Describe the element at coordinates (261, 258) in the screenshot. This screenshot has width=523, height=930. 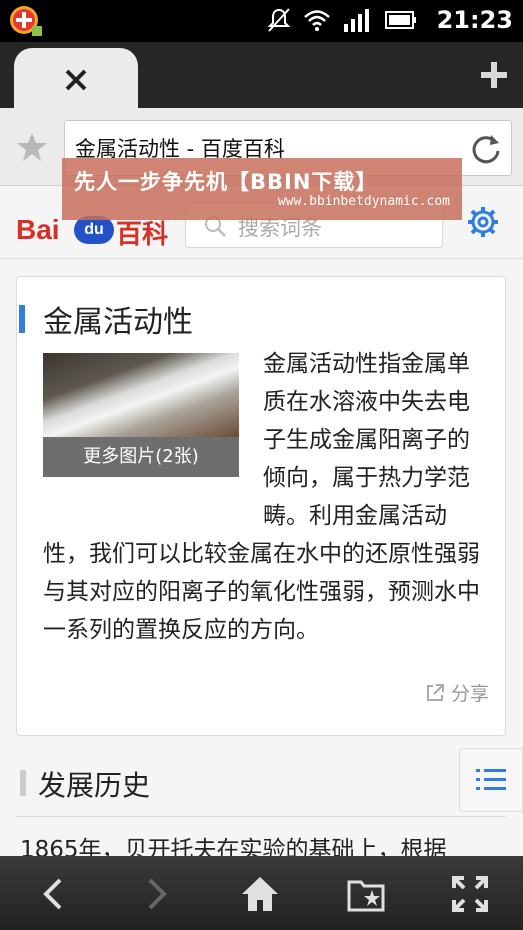
I see `header-divider` at that location.